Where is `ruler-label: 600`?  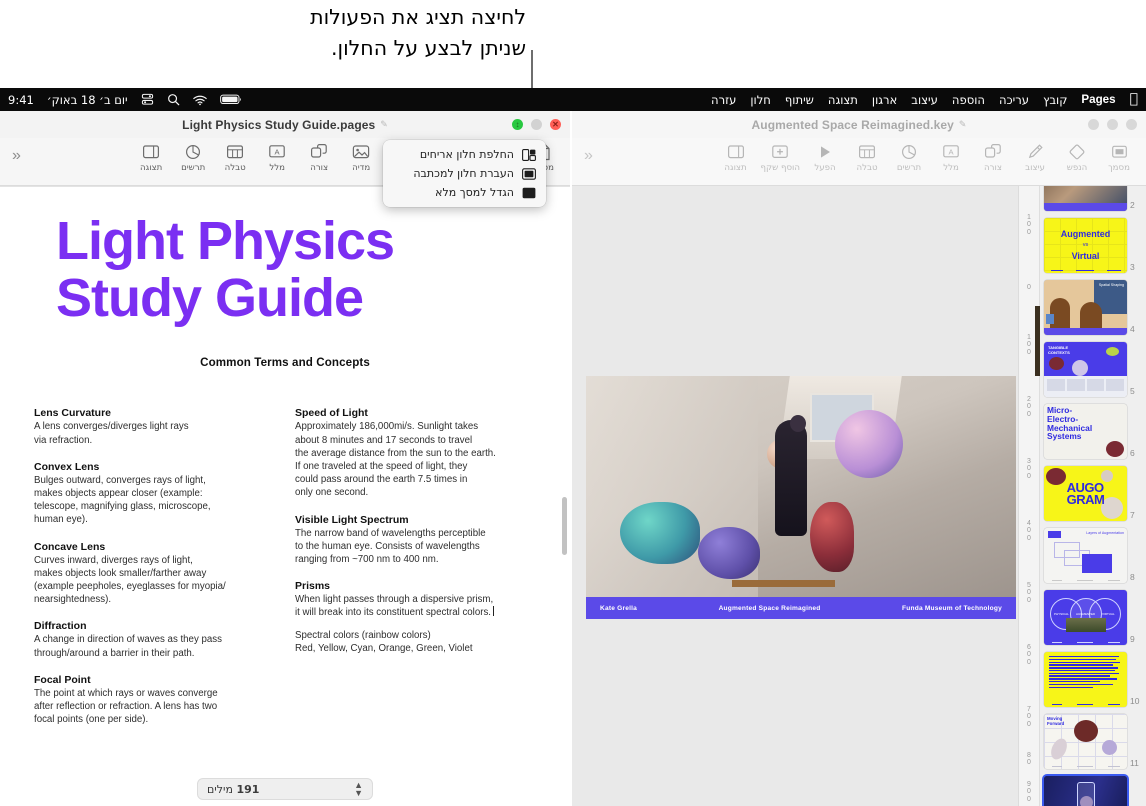
ruler-label: 600 is located at coordinates (1029, 655).